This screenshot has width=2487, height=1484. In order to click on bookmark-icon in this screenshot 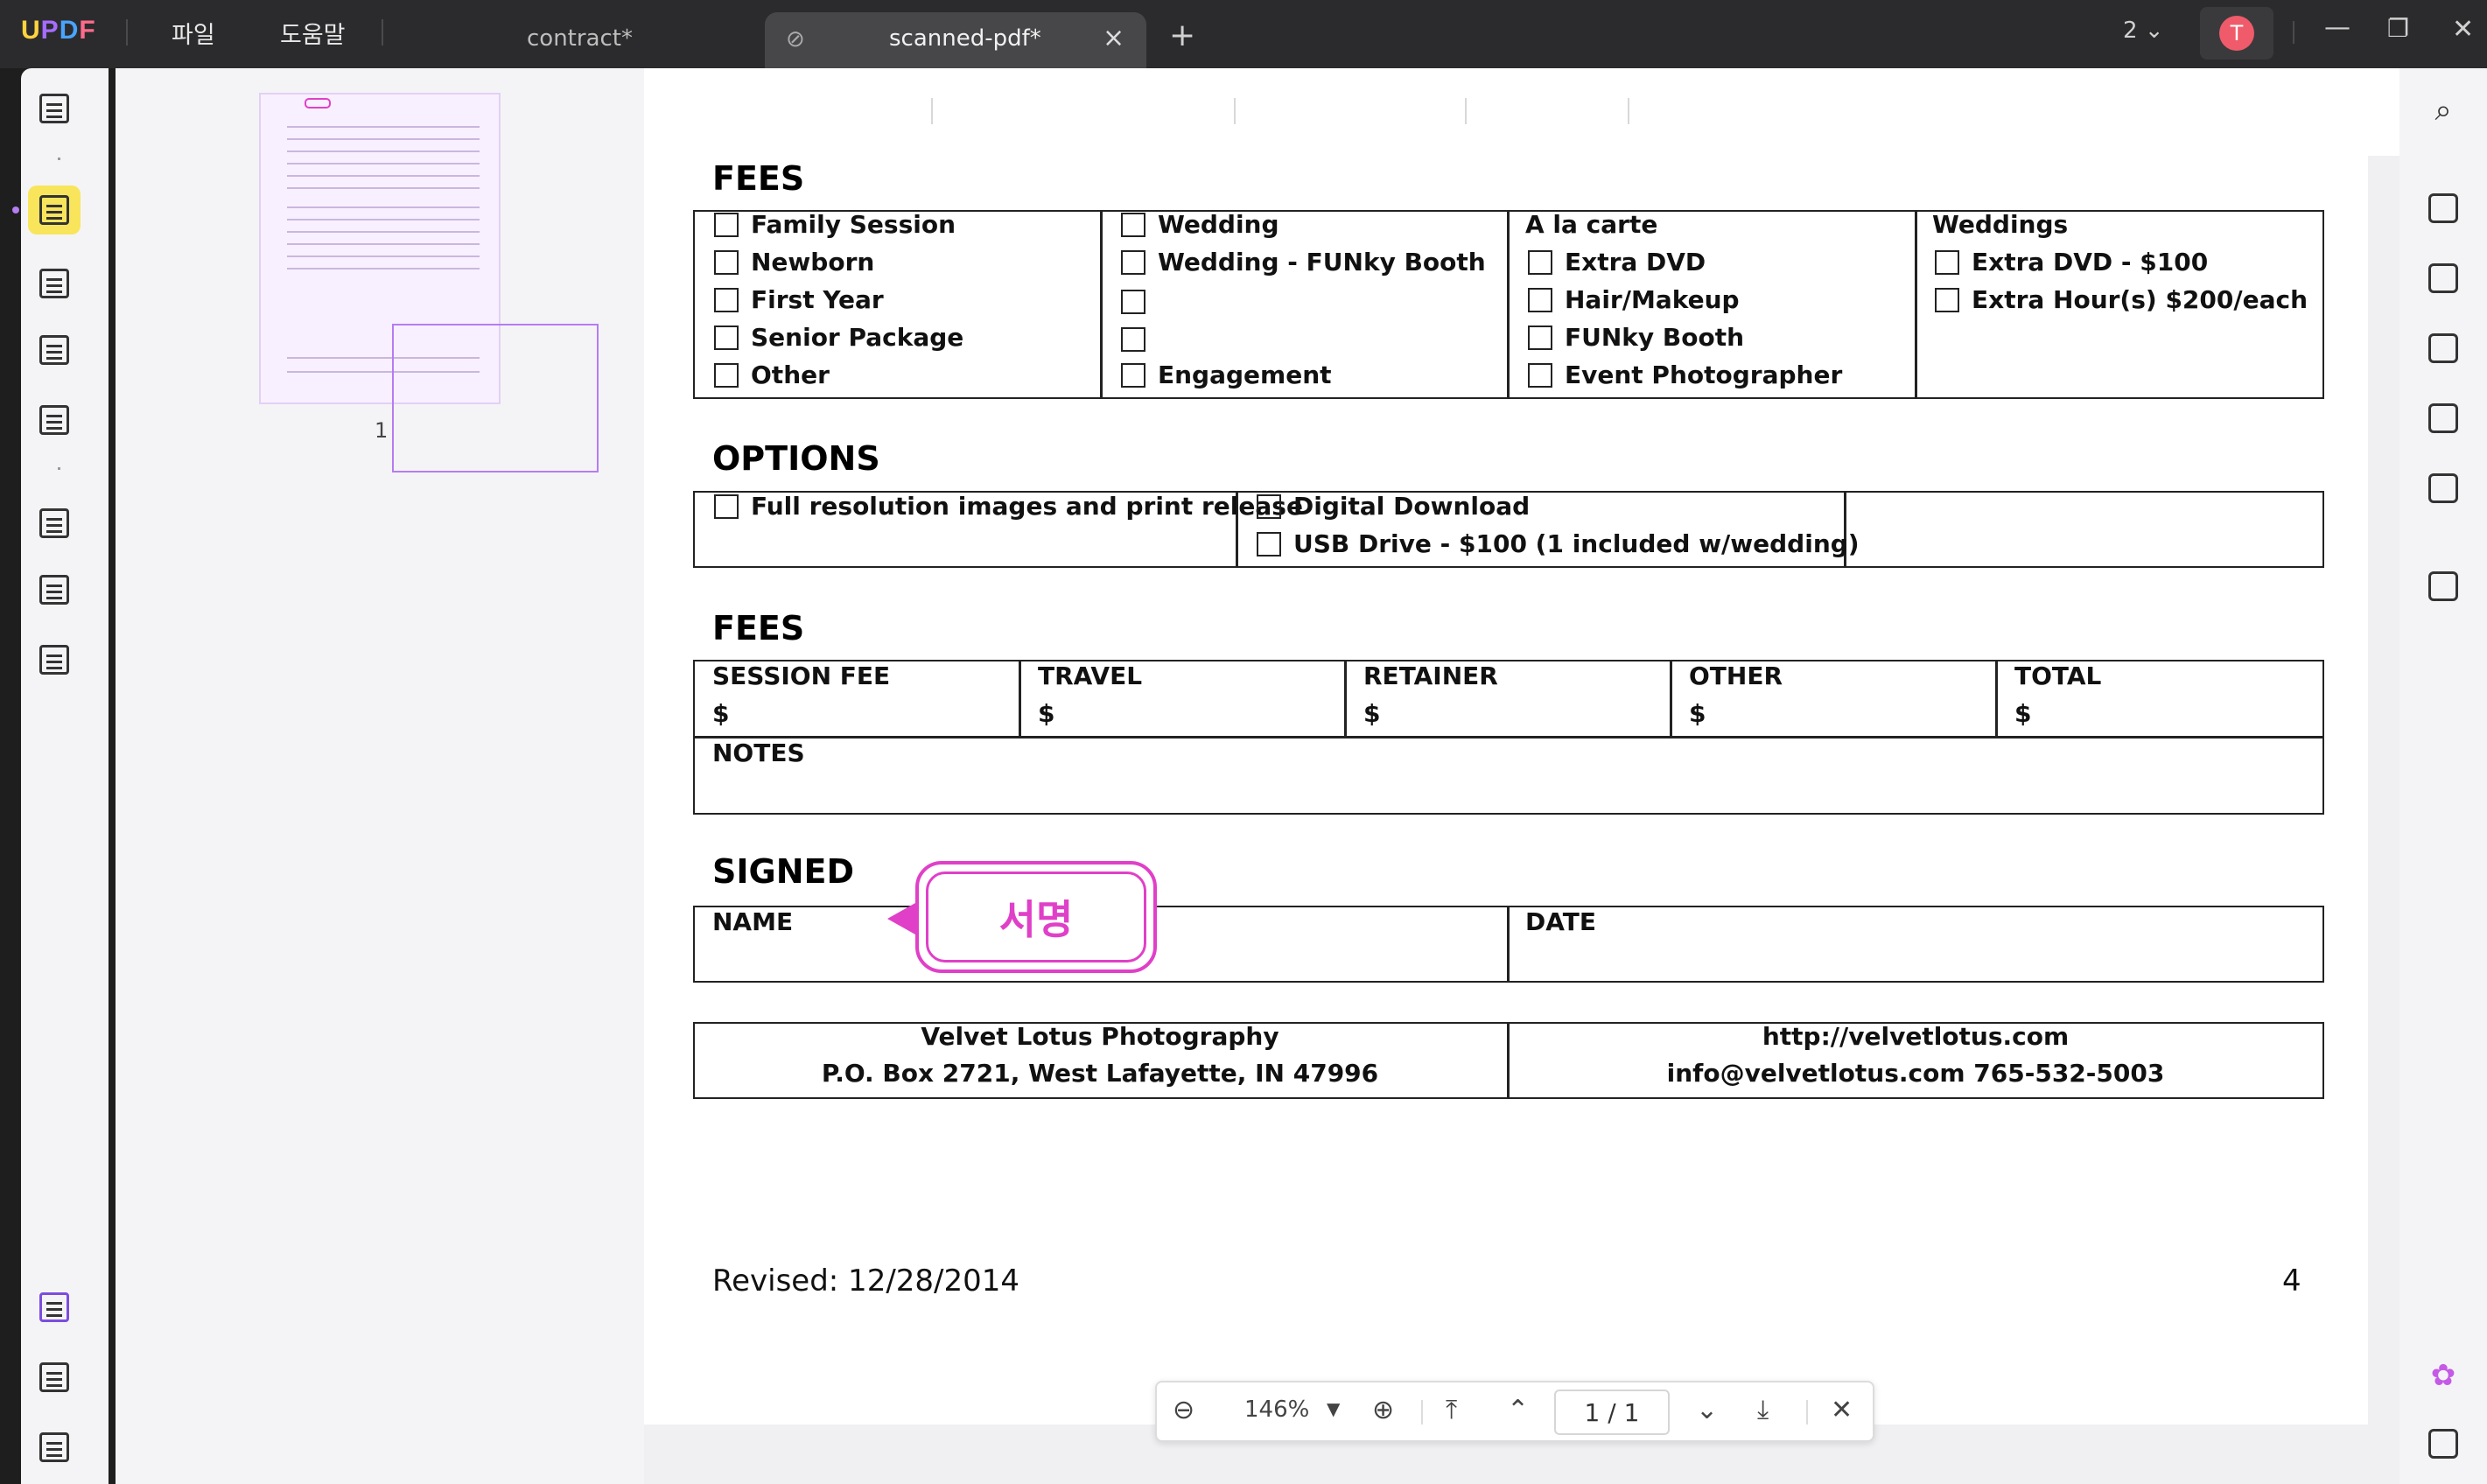, I will do `click(55, 1377)`.